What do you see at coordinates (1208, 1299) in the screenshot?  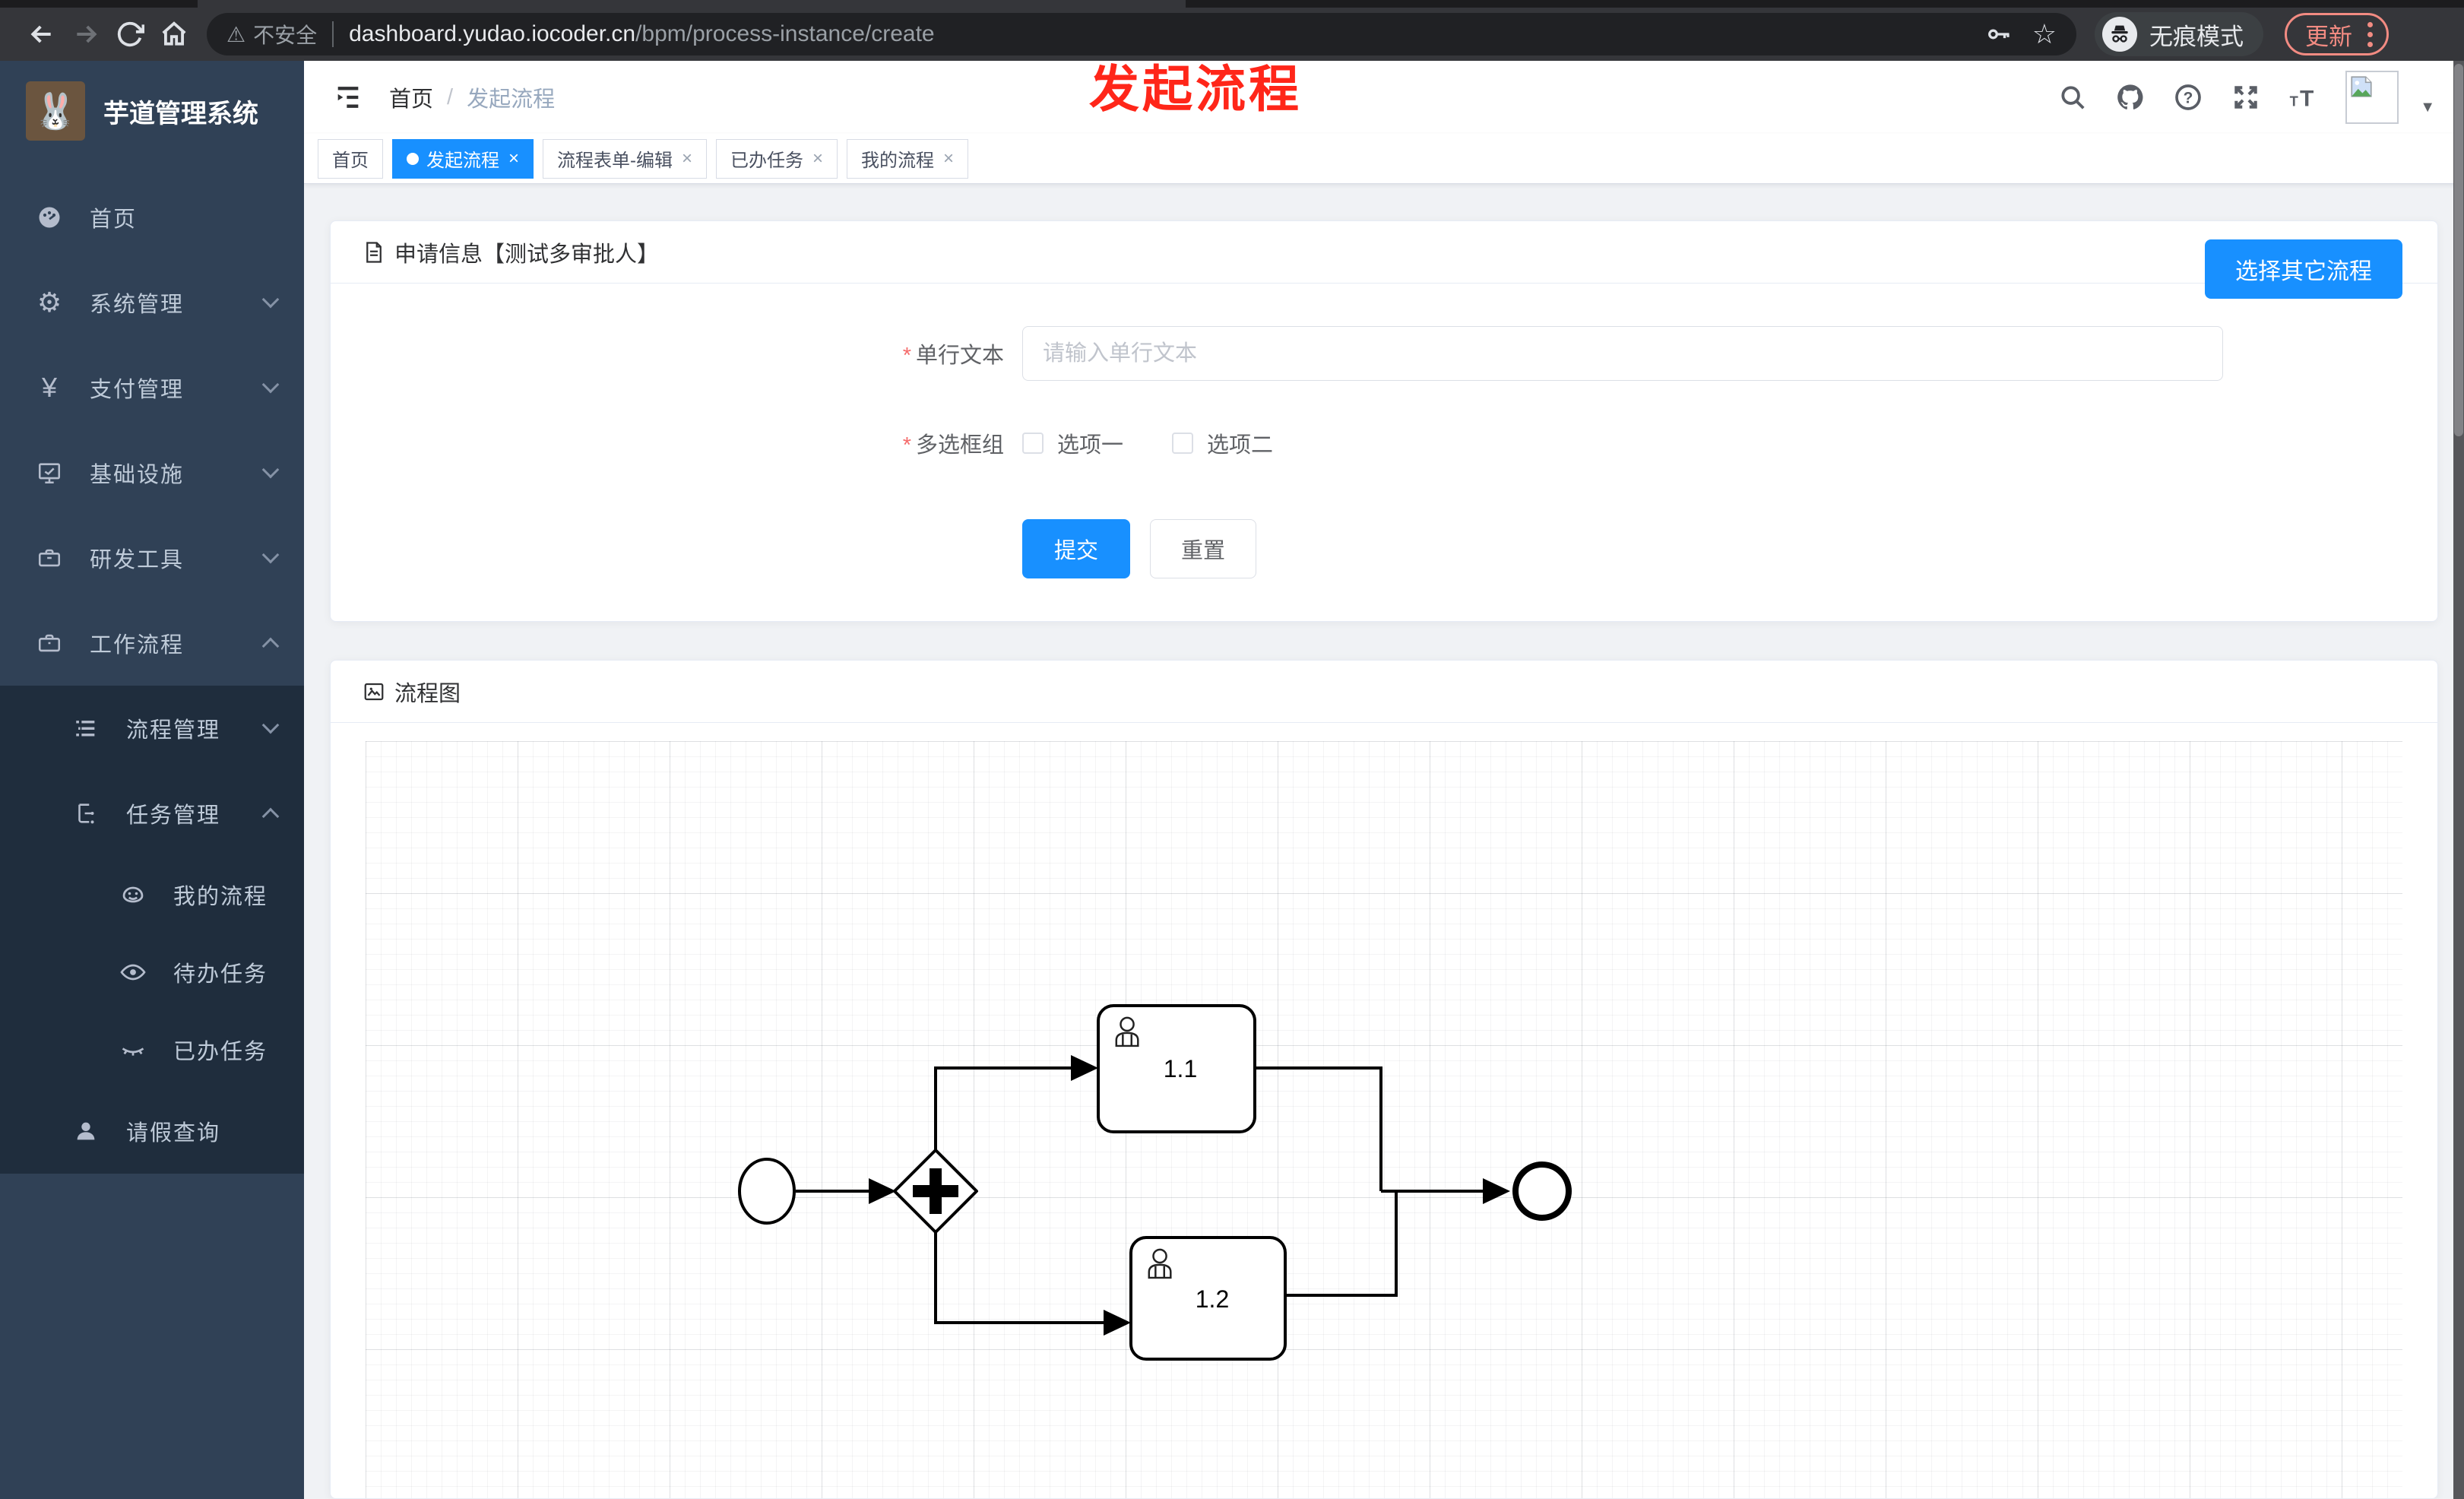 I see `user-task-1-2: 1.2` at bounding box center [1208, 1299].